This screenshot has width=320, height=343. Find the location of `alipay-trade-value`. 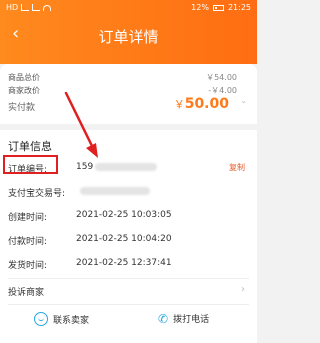

alipay-trade-value is located at coordinates (114, 191).